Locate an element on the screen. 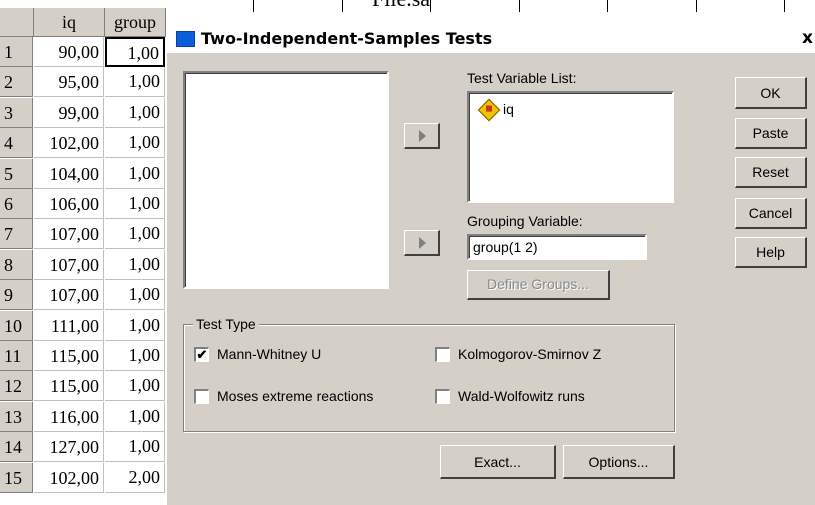 Image resolution: width=815 pixels, height=505 pixels. cell-iq: 116,00 is located at coordinates (69, 417).